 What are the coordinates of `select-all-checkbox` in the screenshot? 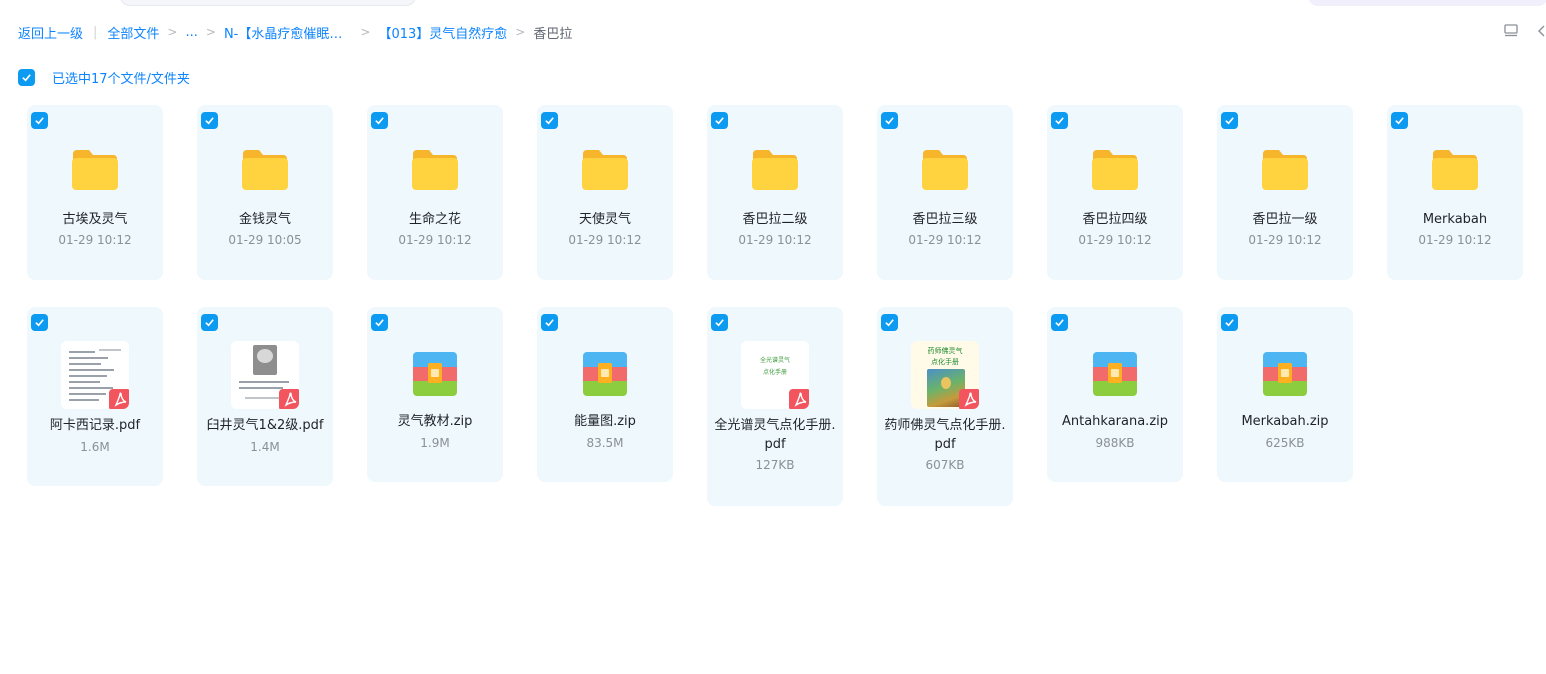 It's located at (26, 77).